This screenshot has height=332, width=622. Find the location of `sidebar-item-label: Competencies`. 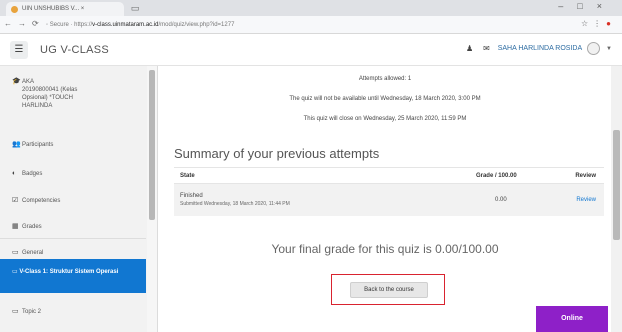

sidebar-item-label: Competencies is located at coordinates (41, 201).